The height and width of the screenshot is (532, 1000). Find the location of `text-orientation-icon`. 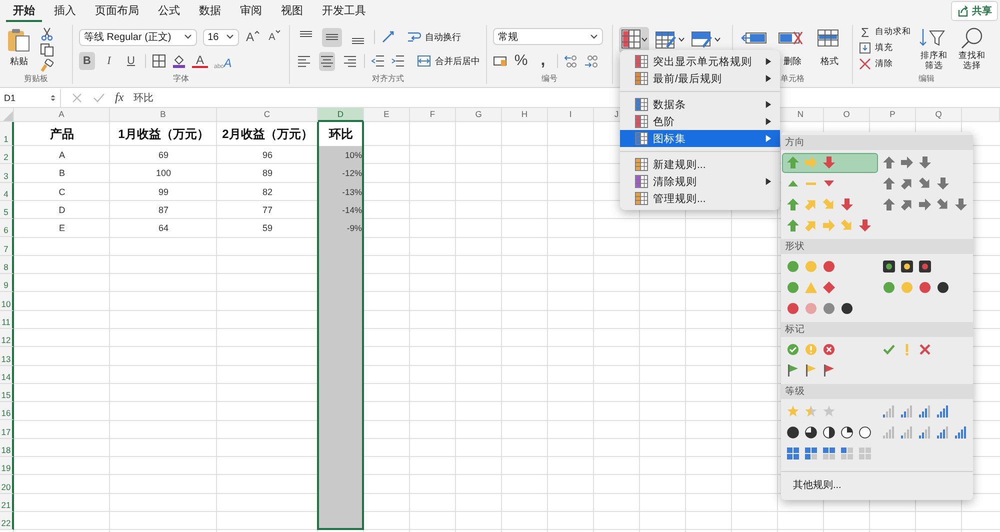

text-orientation-icon is located at coordinates (388, 37).